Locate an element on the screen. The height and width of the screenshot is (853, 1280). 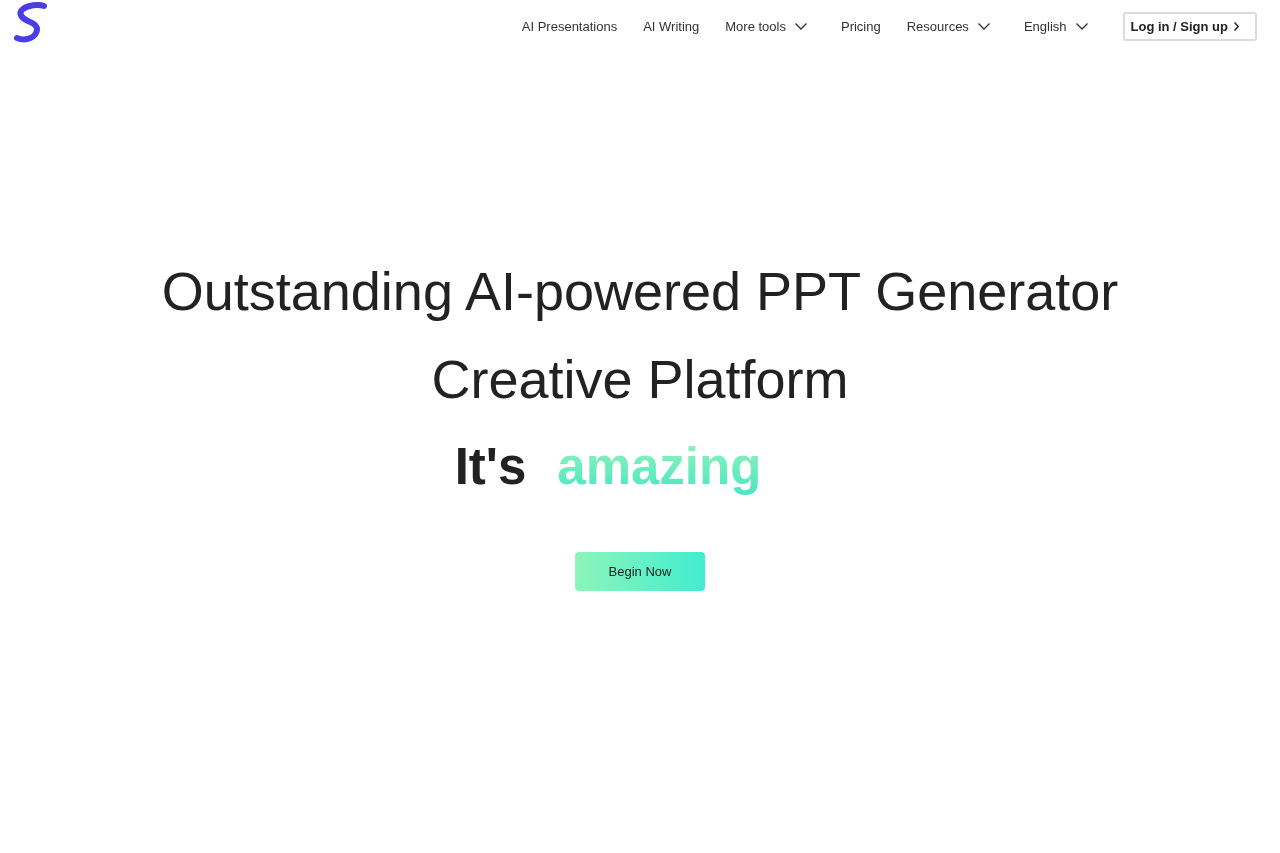
tagline-text: It's is located at coordinates (490, 467).